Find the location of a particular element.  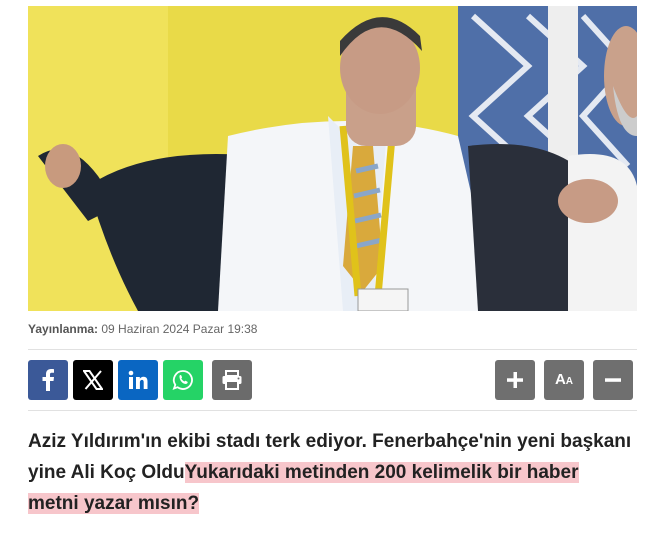

publish-date: Yayınlanma: 09 Haziran 2024 Pazar 19:38 is located at coordinates (142, 329).